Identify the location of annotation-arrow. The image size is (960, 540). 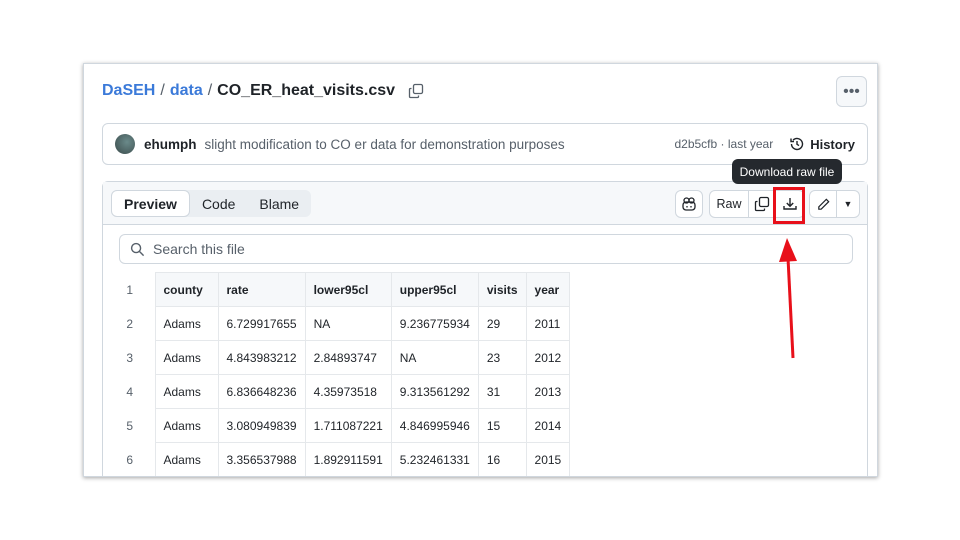
(788, 298).